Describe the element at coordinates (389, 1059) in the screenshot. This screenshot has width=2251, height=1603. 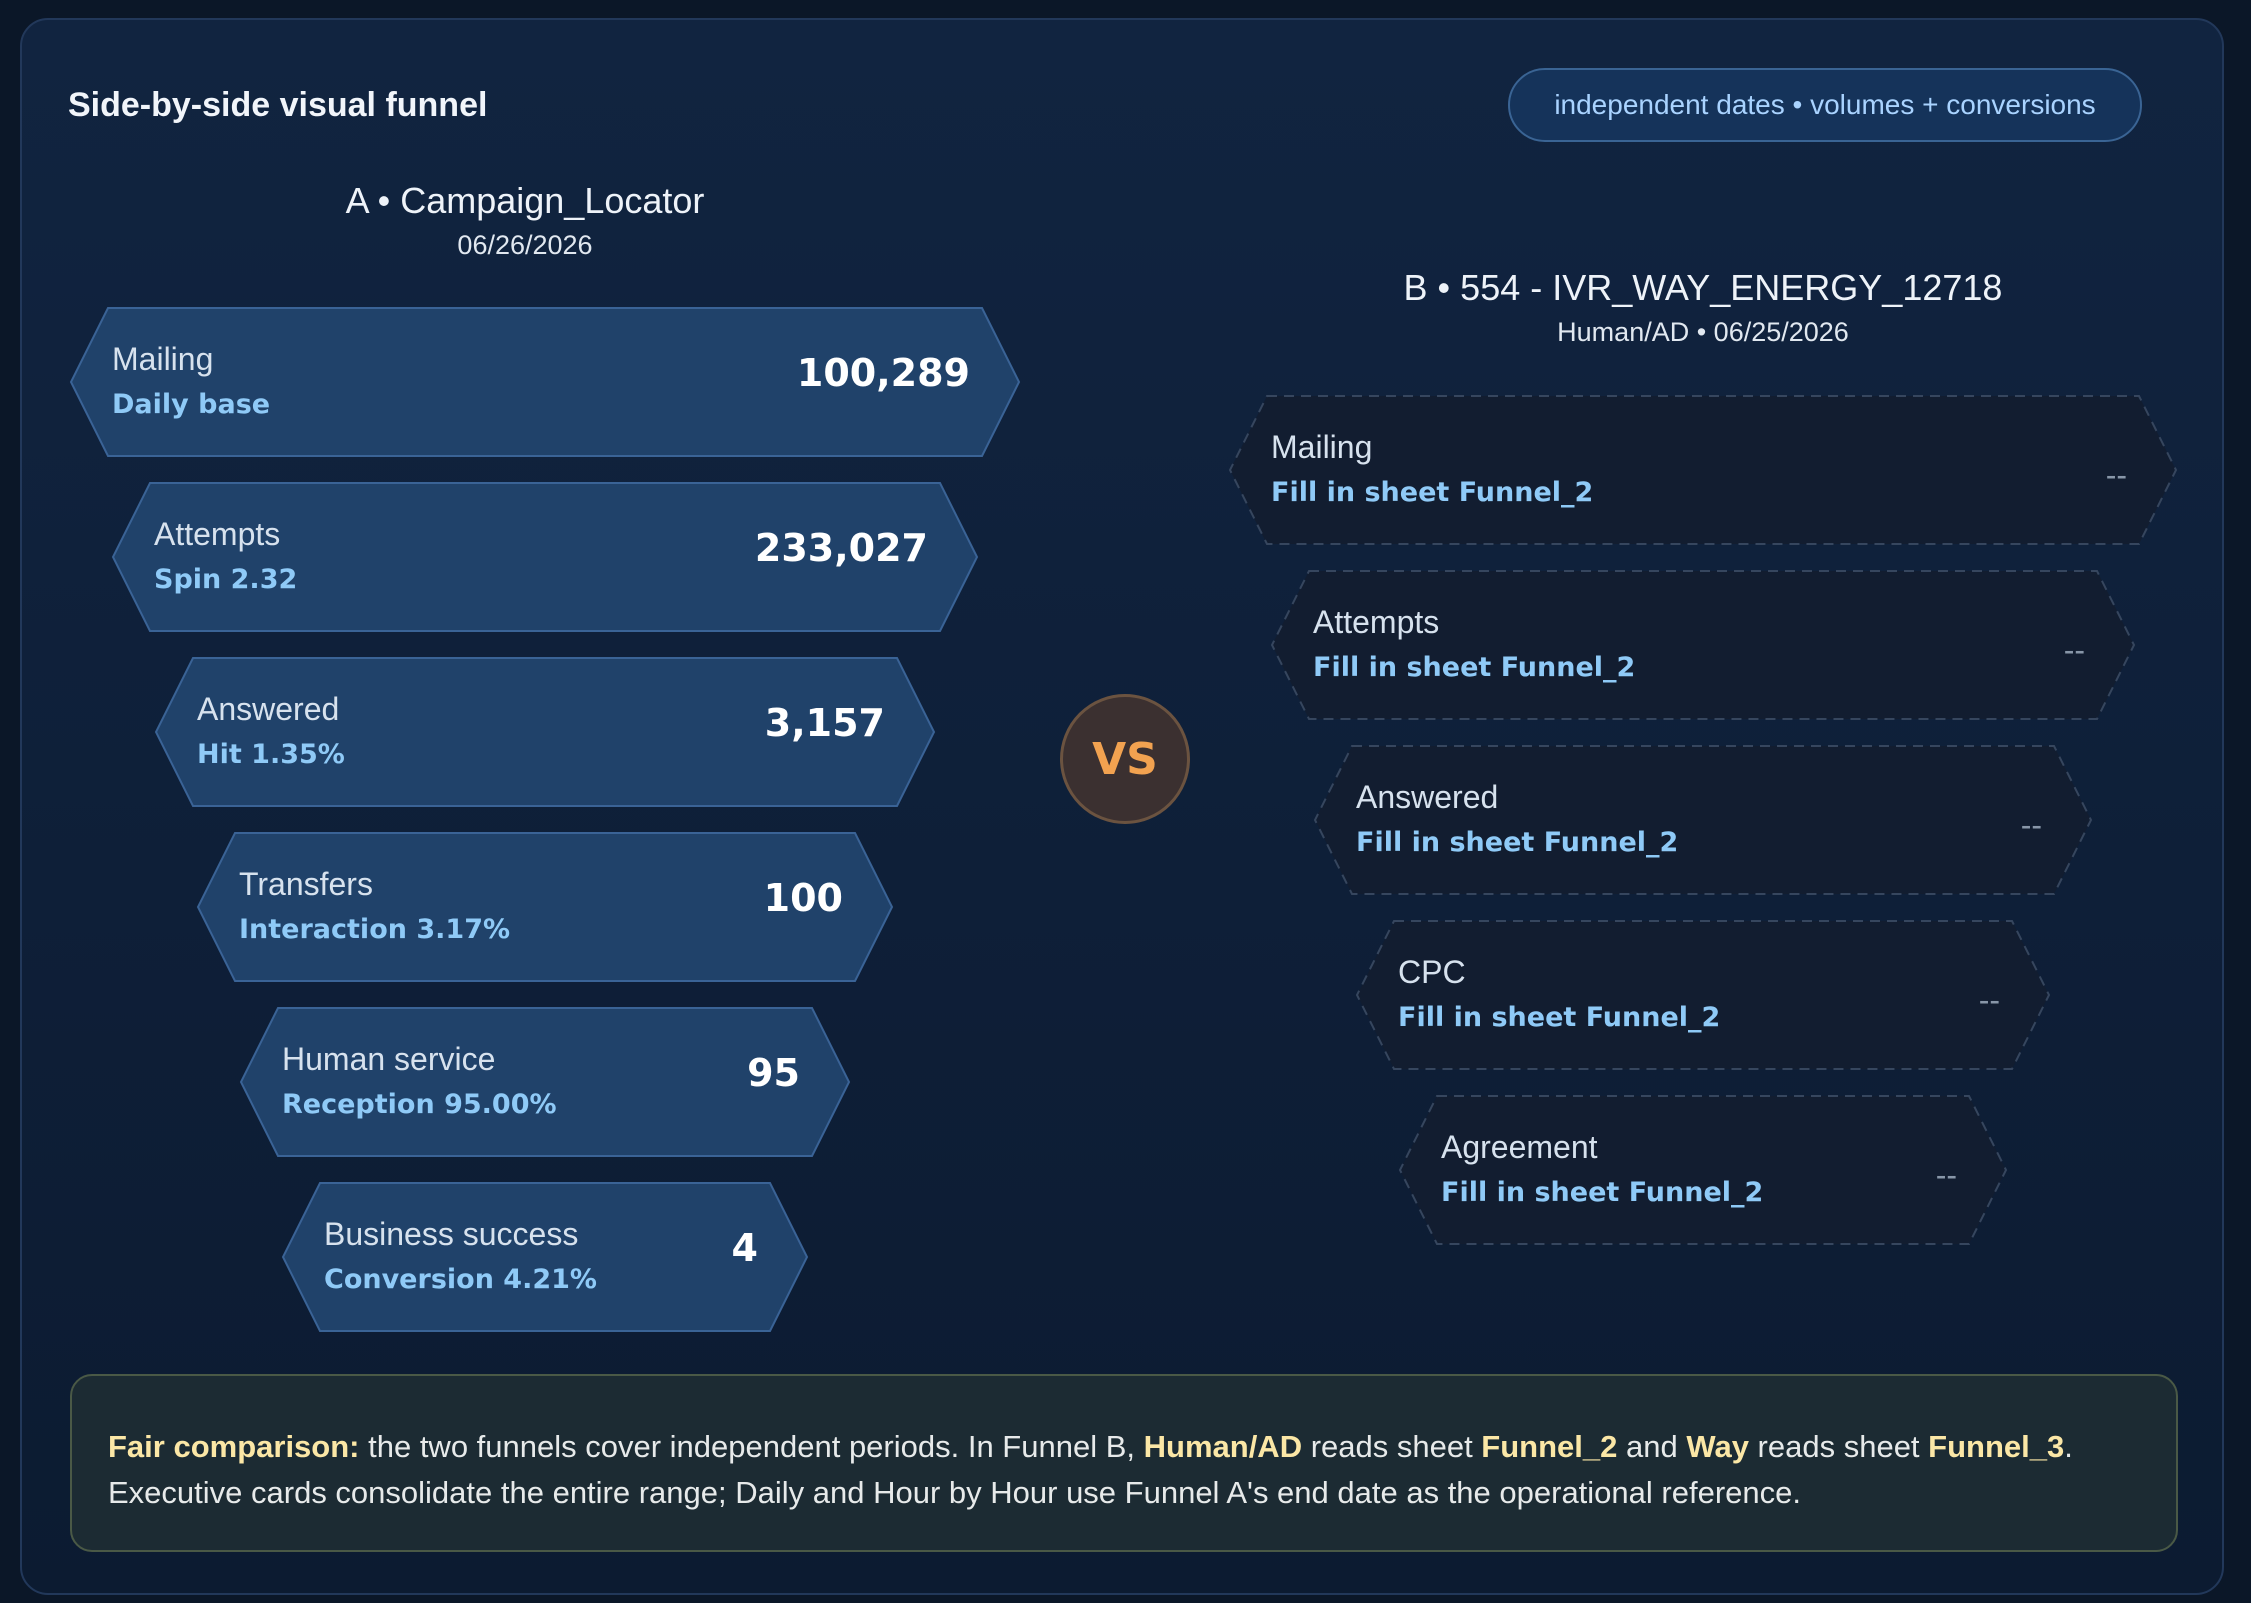
I see `stage-label: Human service` at that location.